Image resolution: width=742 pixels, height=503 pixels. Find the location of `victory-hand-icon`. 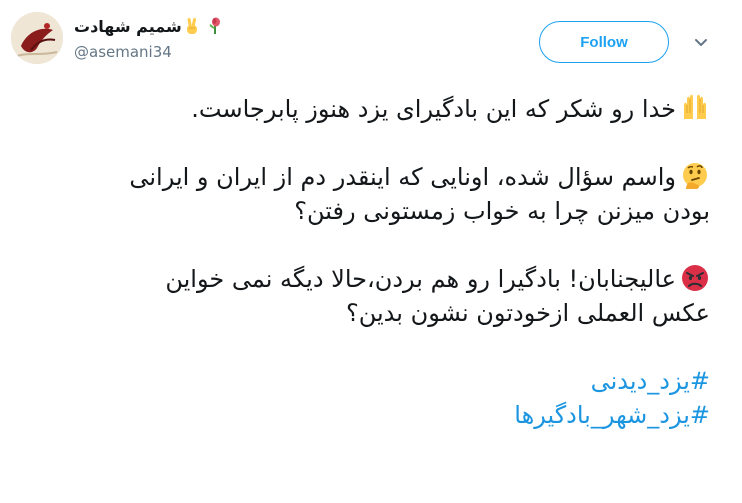

victory-hand-icon is located at coordinates (192, 26).